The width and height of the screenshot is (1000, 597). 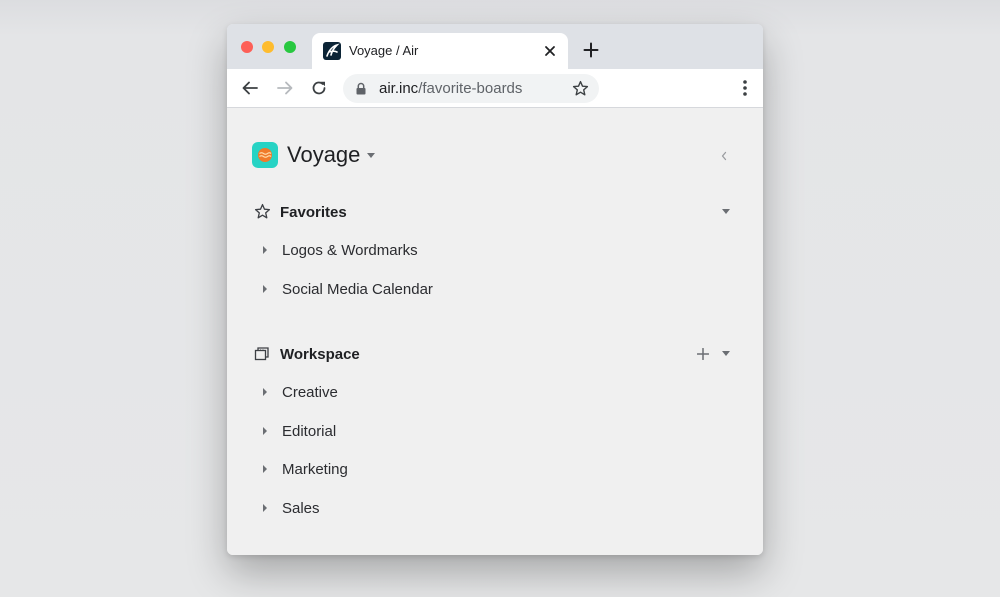 I want to click on url-host: air.inc, so click(x=399, y=88).